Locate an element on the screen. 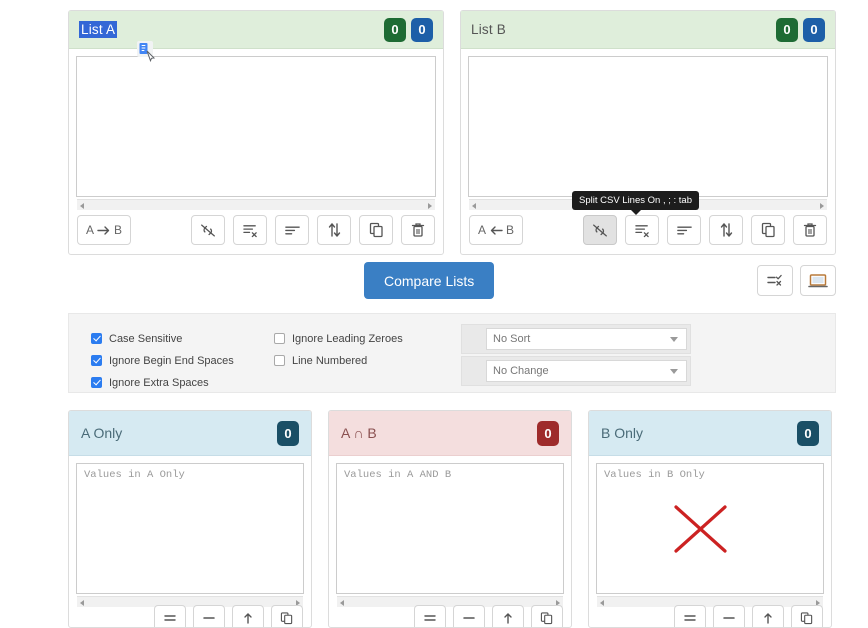  case-sensitive-label: Case Sensitive is located at coordinates (146, 338).